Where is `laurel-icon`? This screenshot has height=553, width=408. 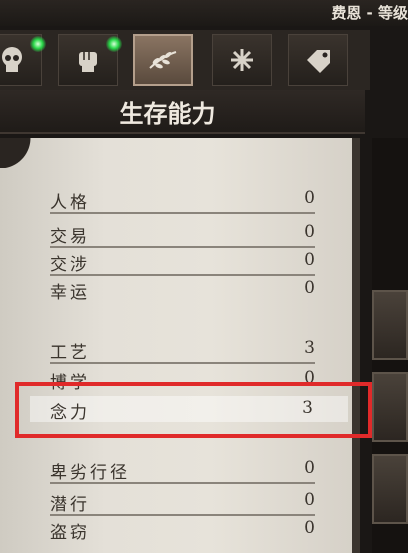 laurel-icon is located at coordinates (163, 60).